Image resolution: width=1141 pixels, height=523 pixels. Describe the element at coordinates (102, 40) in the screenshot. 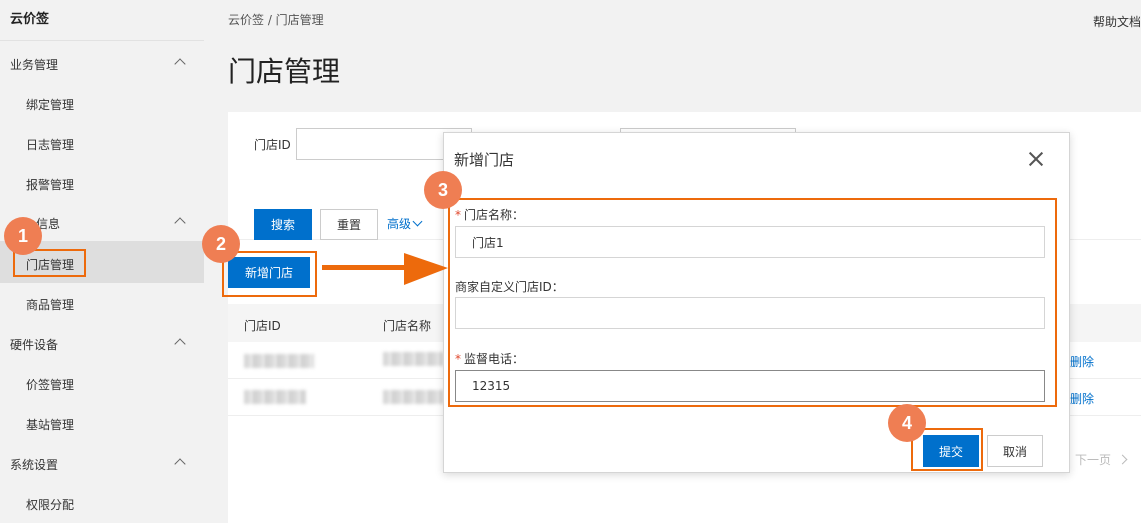

I see `divider` at that location.